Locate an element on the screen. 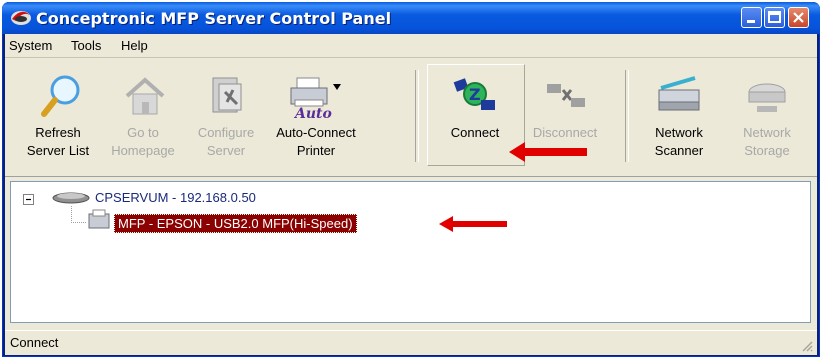 This screenshot has height=361, width=824. close-icon is located at coordinates (798, 17).